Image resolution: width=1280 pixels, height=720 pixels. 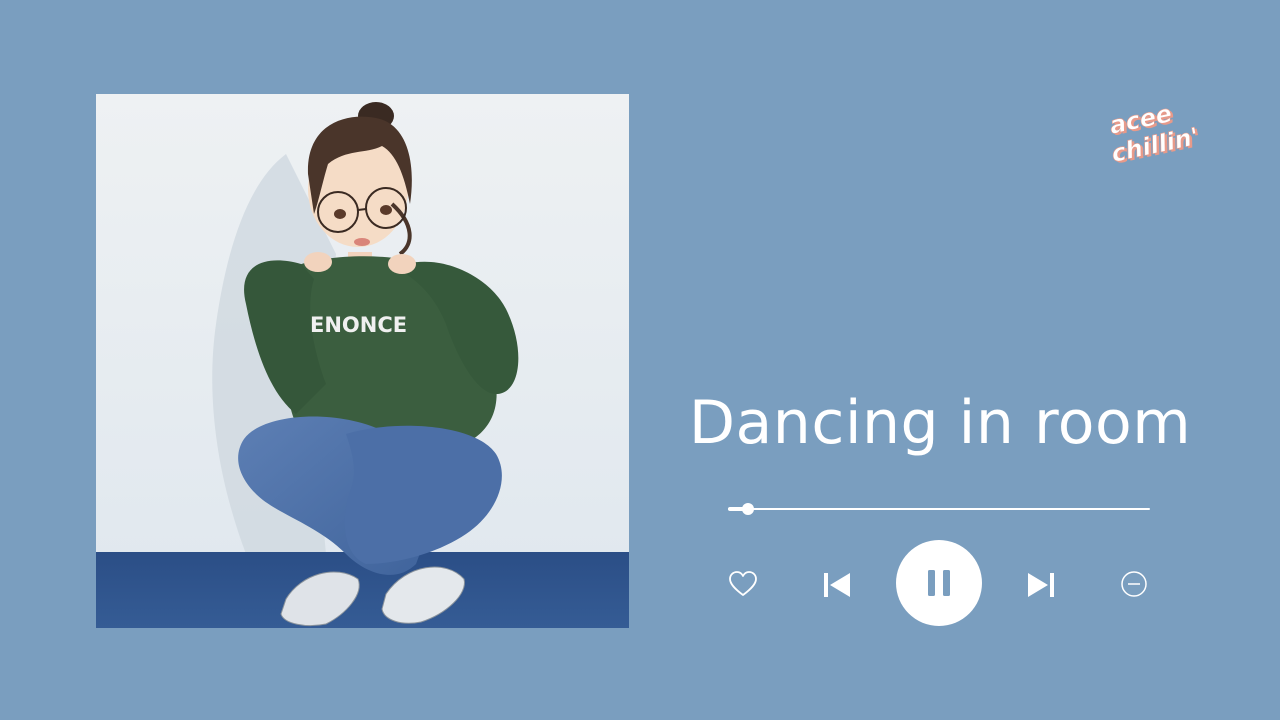 I want to click on heart-outline-icon, so click(x=743, y=583).